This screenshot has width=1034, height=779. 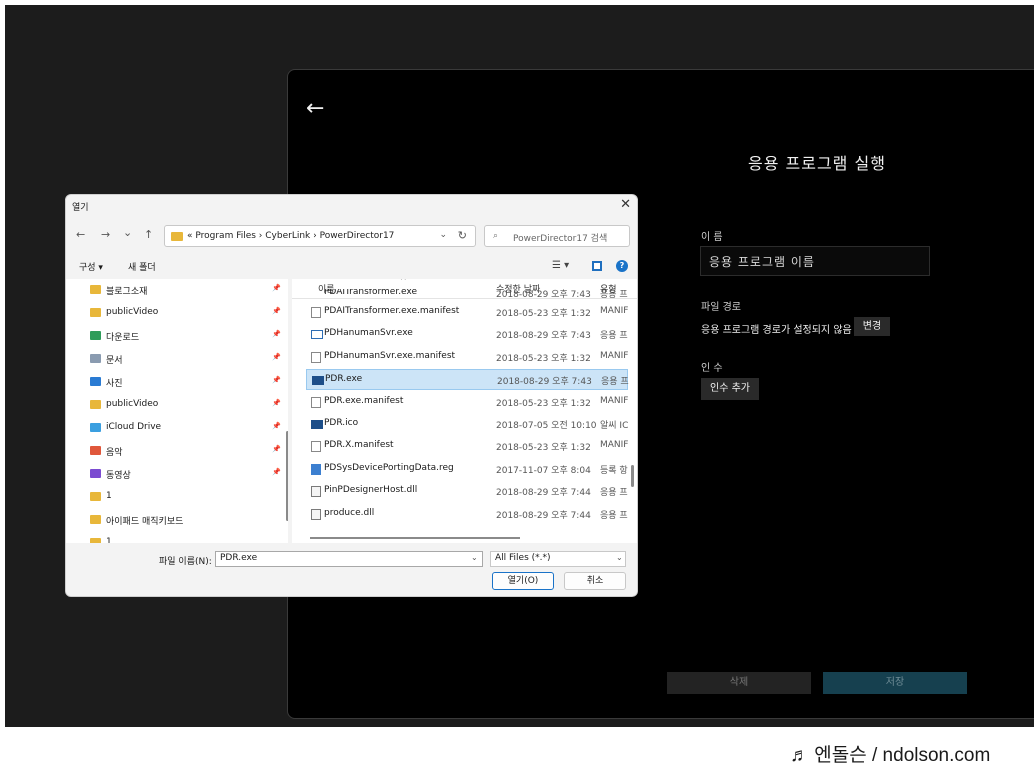 I want to click on change-path-button: 변경, so click(x=872, y=326).